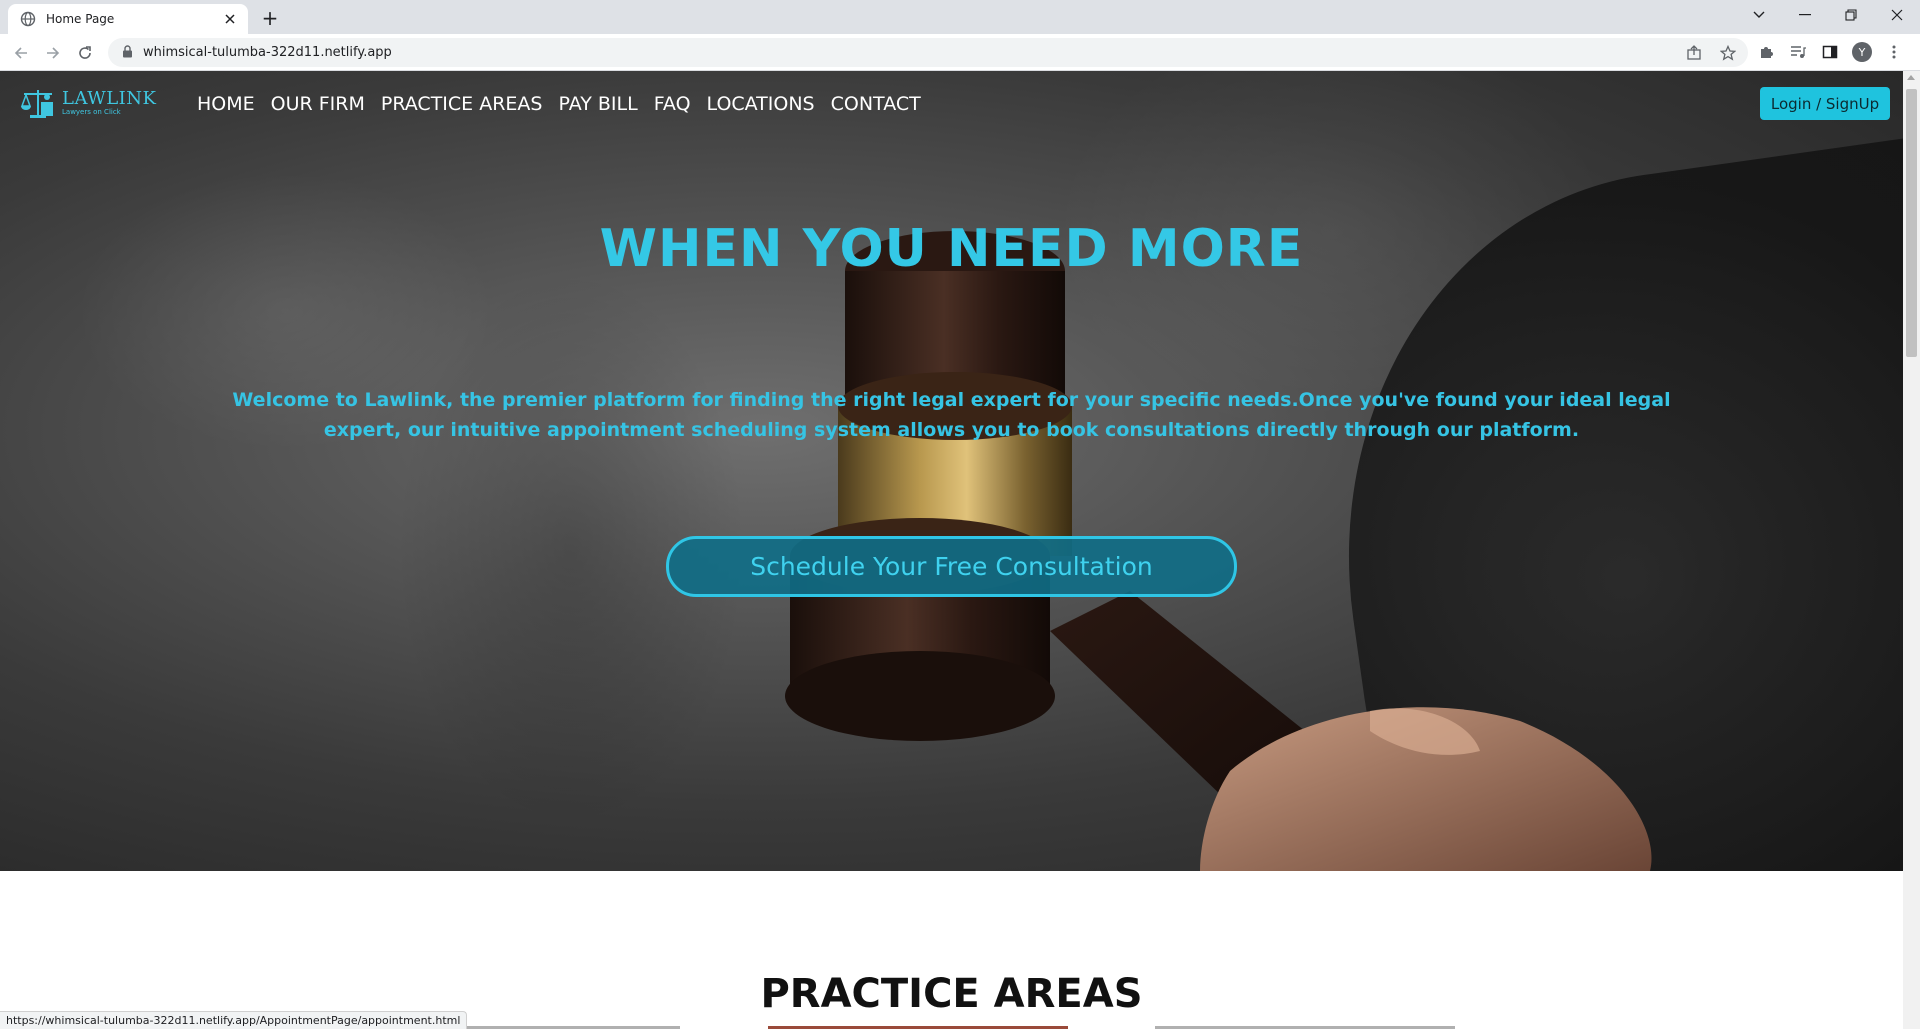  Describe the element at coordinates (1766, 52) in the screenshot. I see `extensions-puzzle-icon` at that location.